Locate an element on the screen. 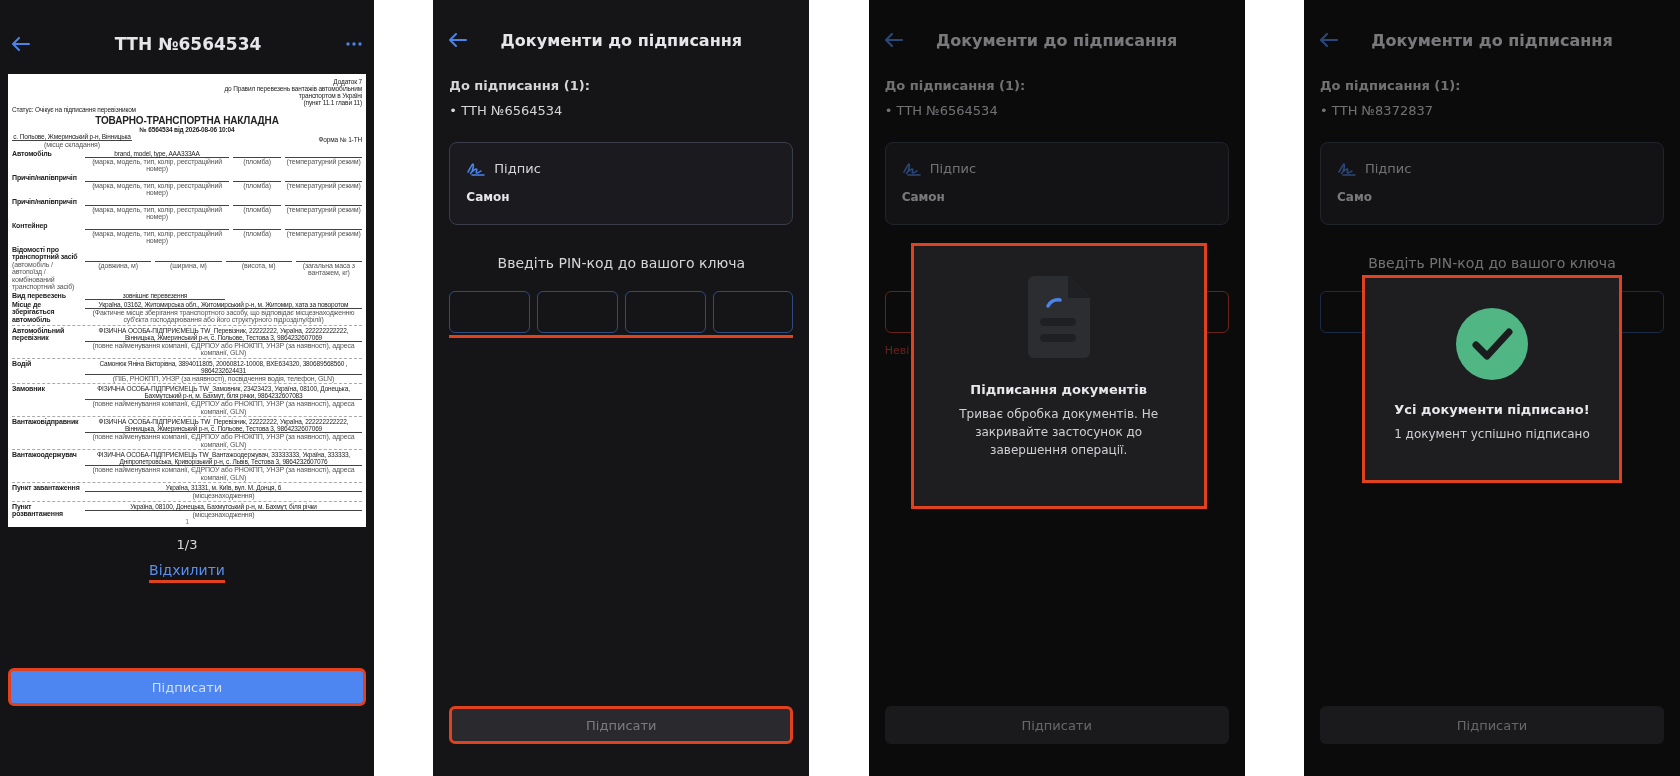 This screenshot has width=1680, height=776. screen-title: ТТН №6564534 is located at coordinates (188, 44).